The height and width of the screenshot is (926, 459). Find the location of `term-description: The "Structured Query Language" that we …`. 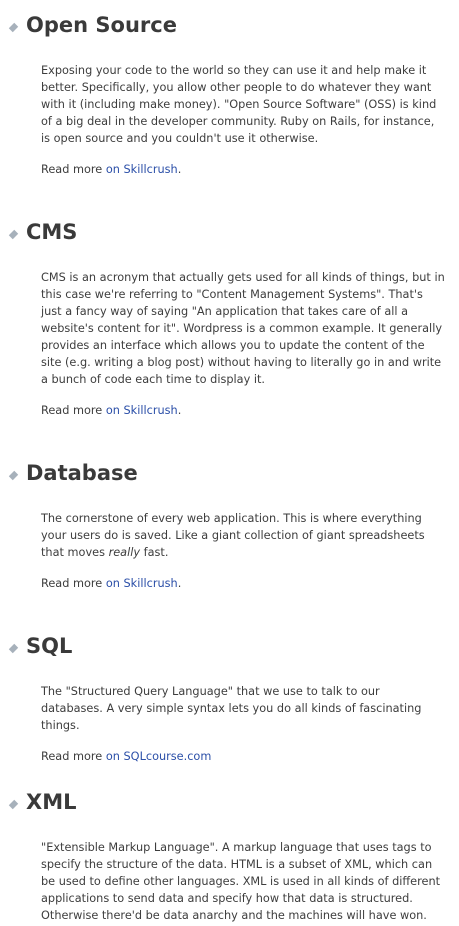

term-description: The "Structured Query Language" that we … is located at coordinates (231, 708).